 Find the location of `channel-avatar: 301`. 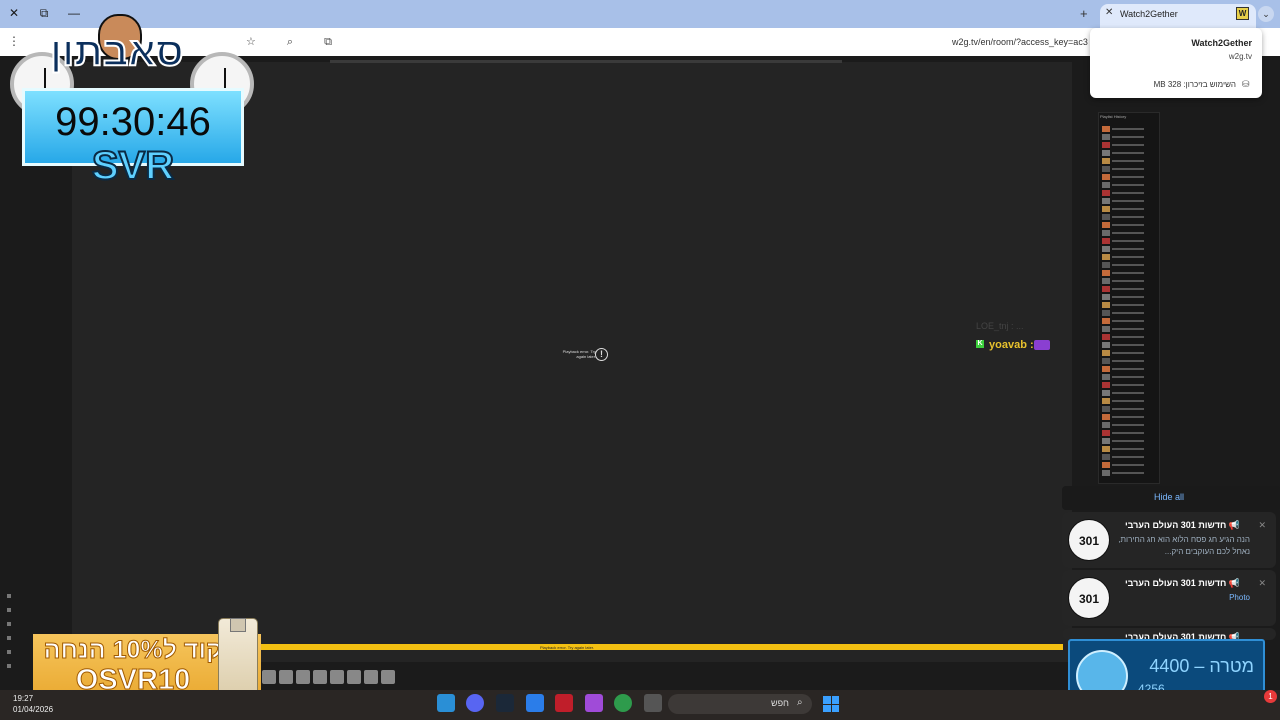

channel-avatar: 301 is located at coordinates (1089, 540).